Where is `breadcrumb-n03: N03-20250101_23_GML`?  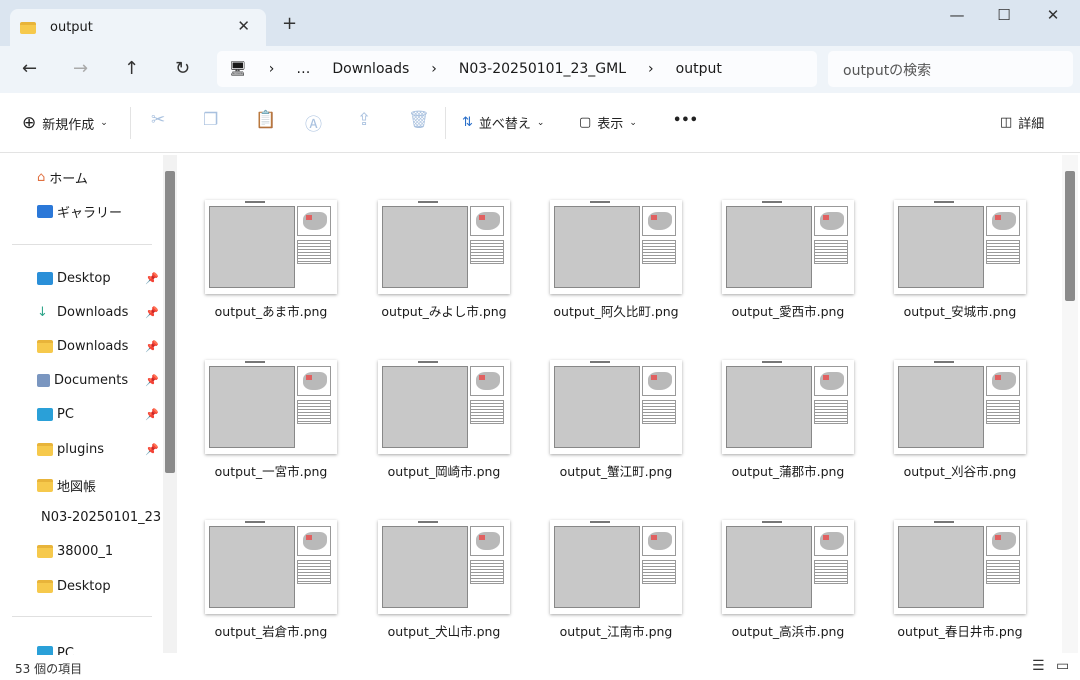
breadcrumb-n03: N03-20250101_23_GML is located at coordinates (542, 69).